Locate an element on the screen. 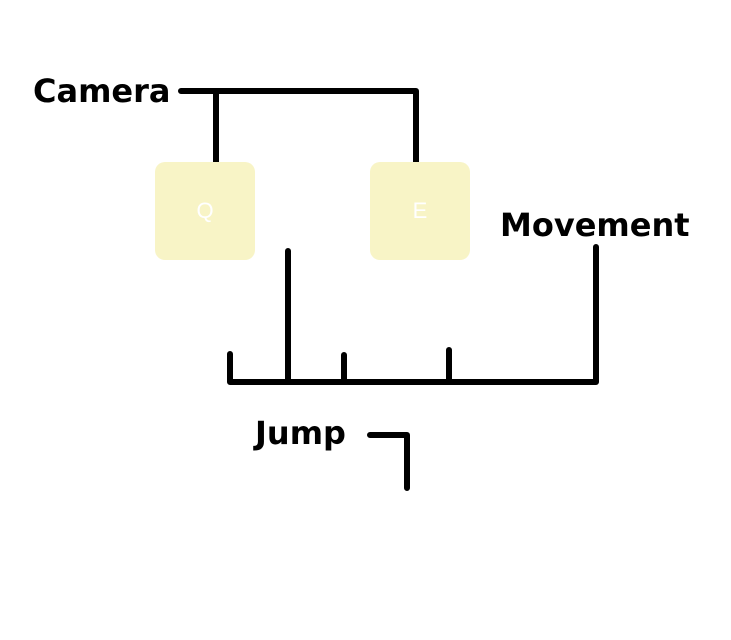 The height and width of the screenshot is (640, 731). e-key-label: E is located at coordinates (420, 210).